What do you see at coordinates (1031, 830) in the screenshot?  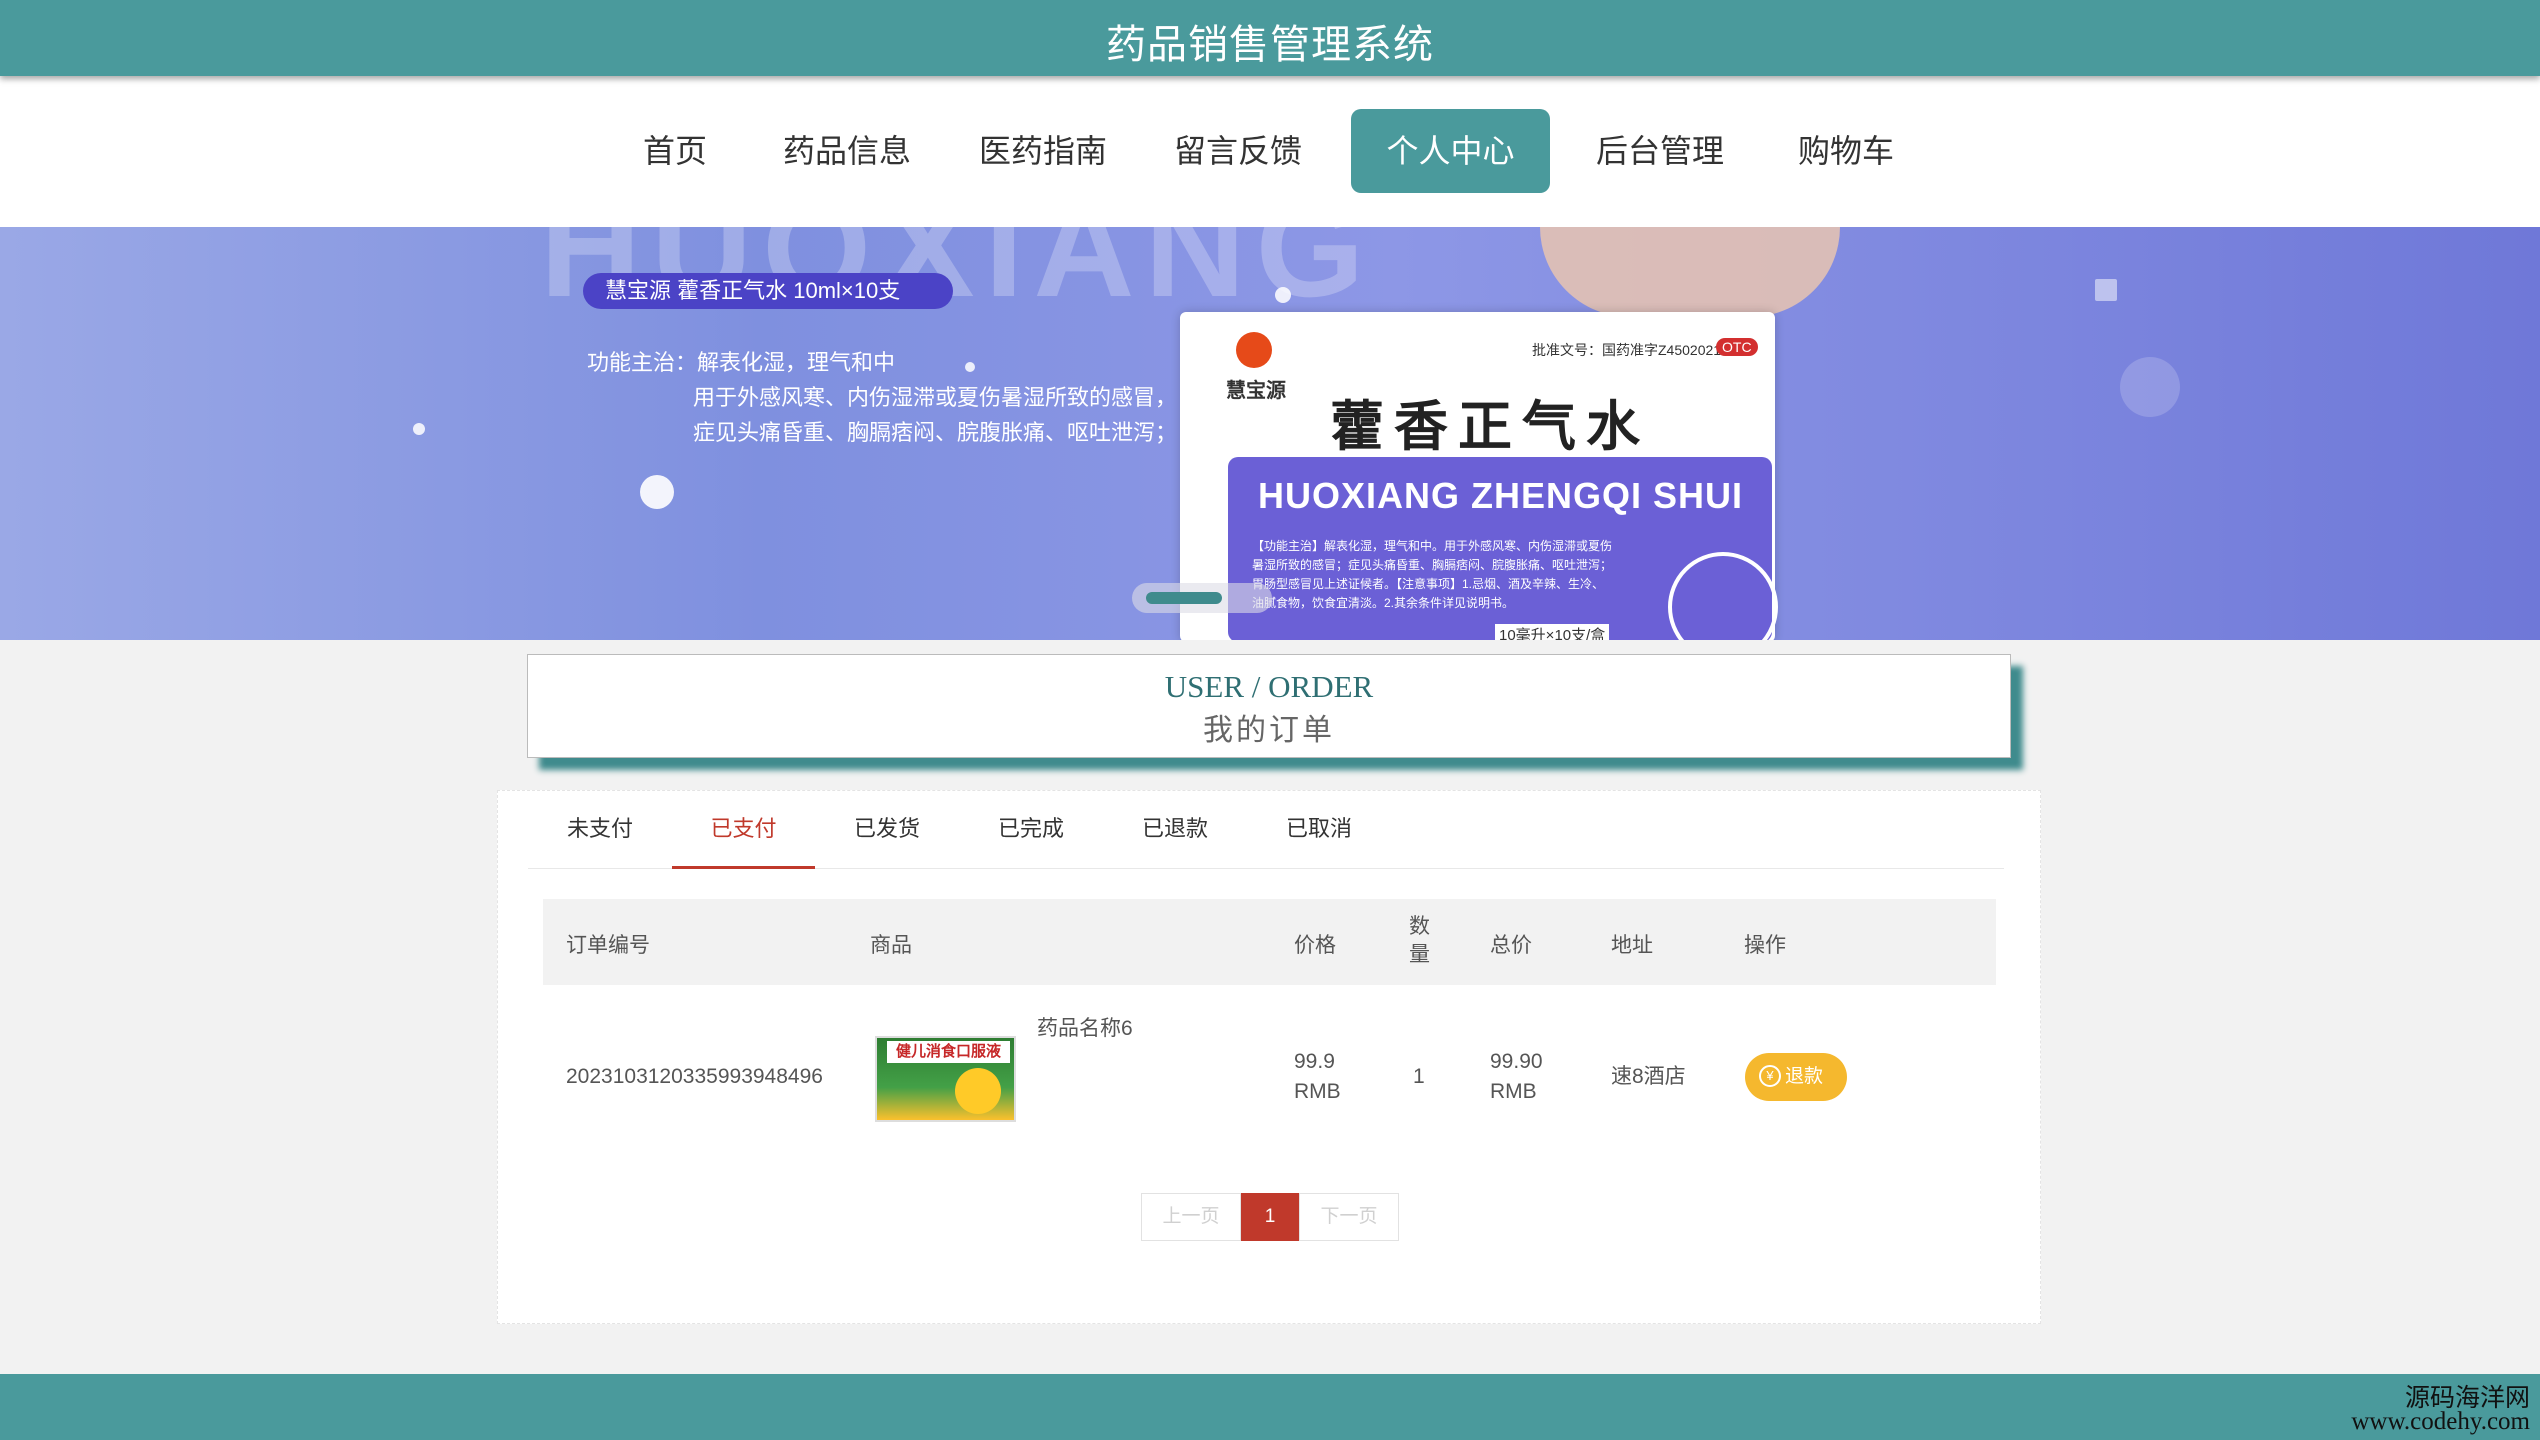 I see `tab-completed: 已完成` at bounding box center [1031, 830].